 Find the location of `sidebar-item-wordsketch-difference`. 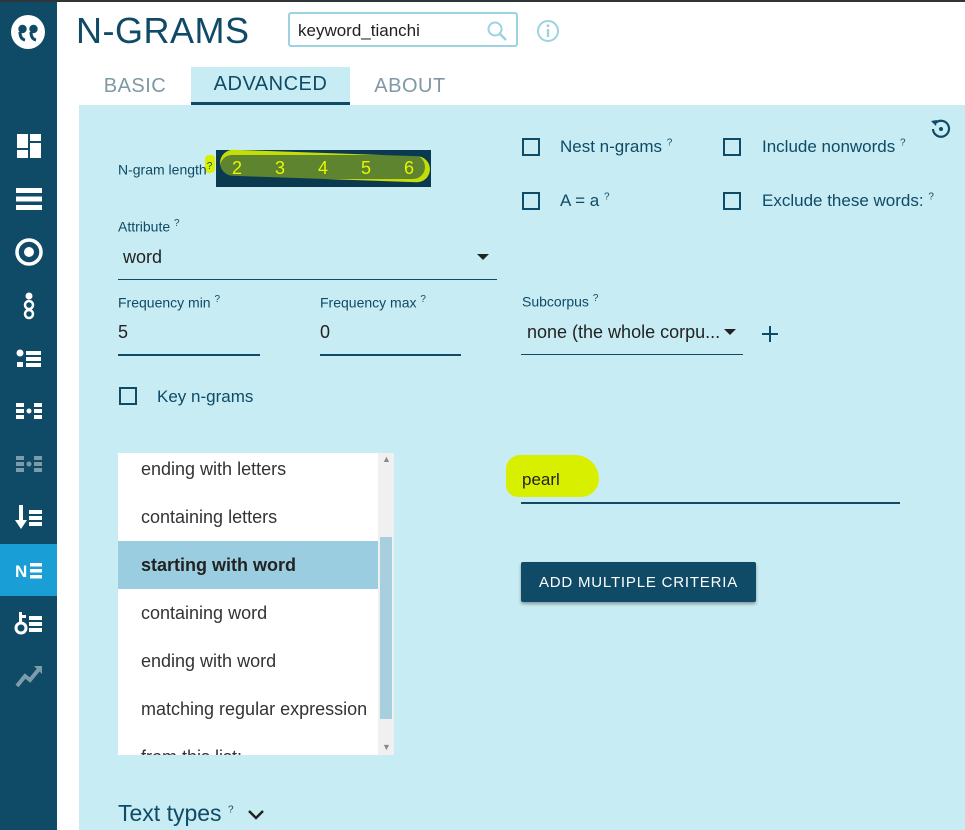

sidebar-item-wordsketch-difference is located at coordinates (28, 411).